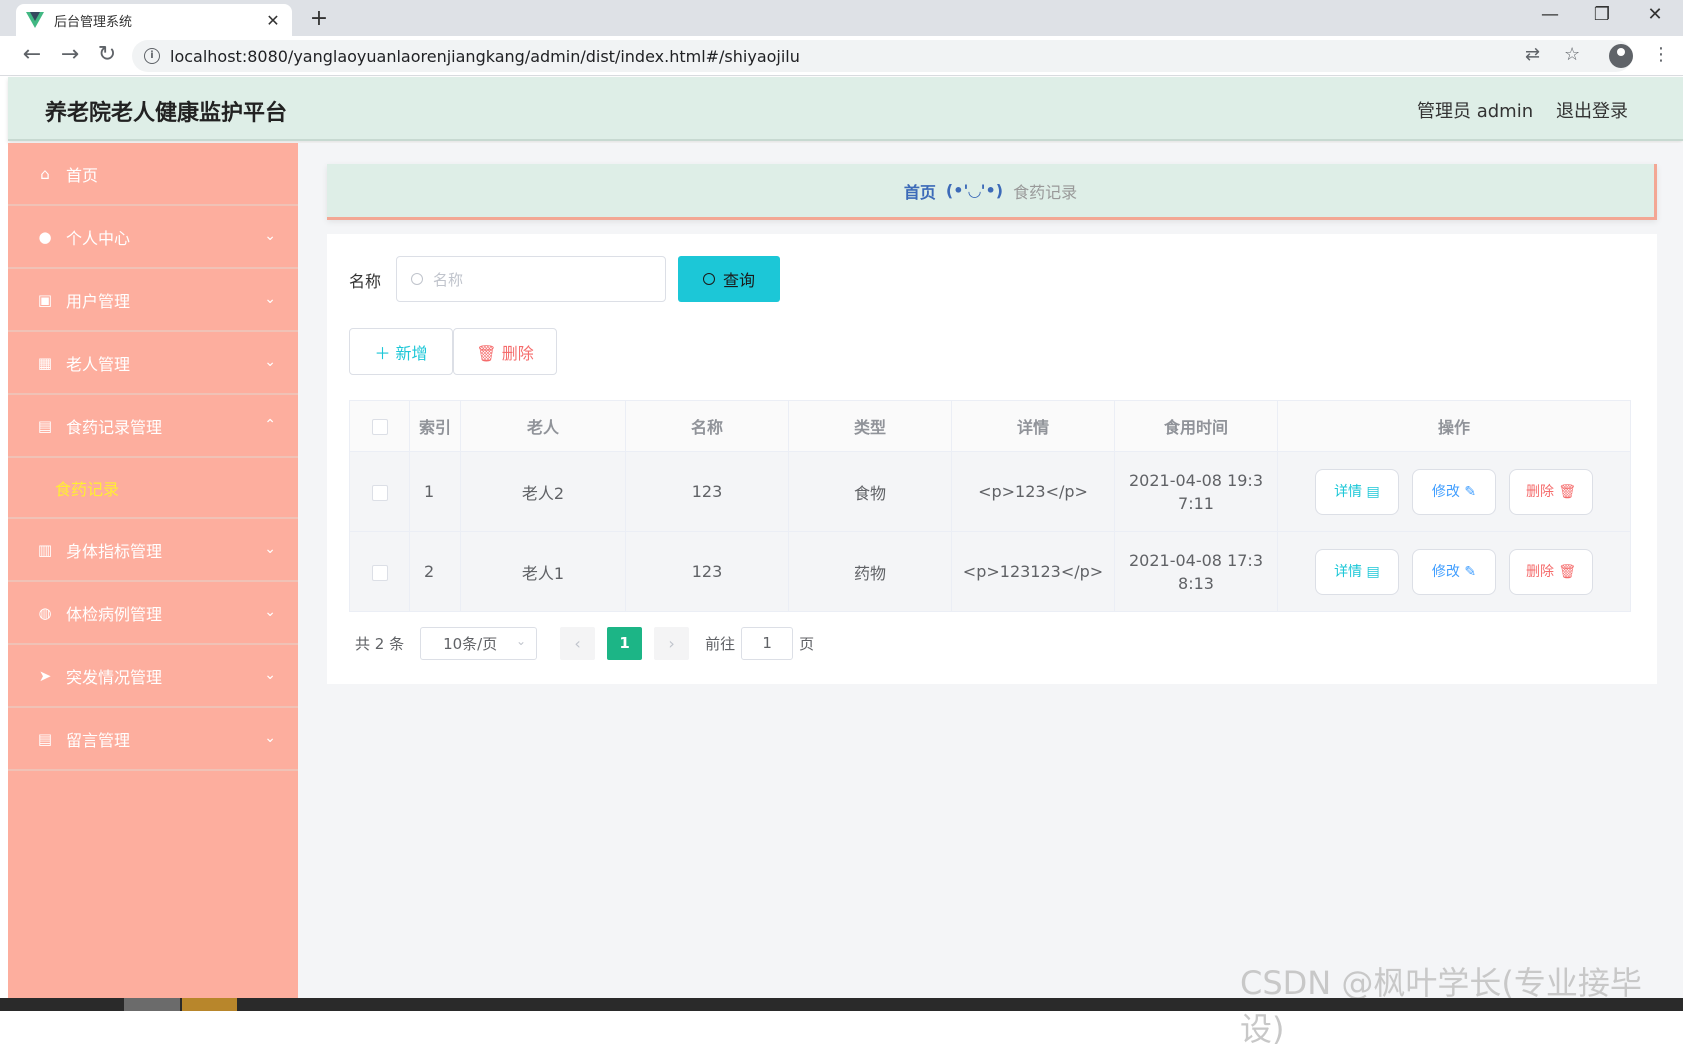 The width and height of the screenshot is (1683, 1050). I want to click on sidebar-item-elder-management: ▦ 老人管理 ⌄, so click(153, 363).